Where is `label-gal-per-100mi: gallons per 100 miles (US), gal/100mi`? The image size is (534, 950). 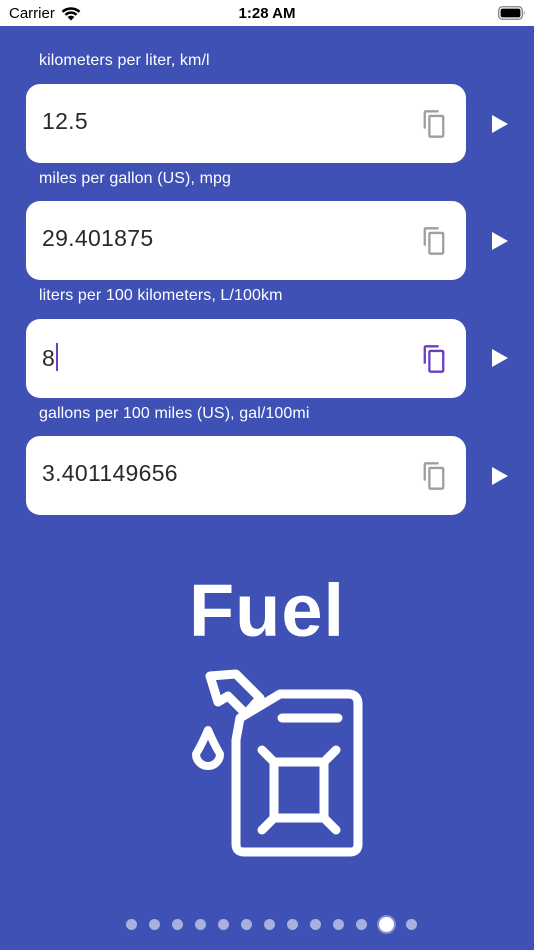 label-gal-per-100mi: gallons per 100 miles (US), gal/100mi is located at coordinates (174, 413).